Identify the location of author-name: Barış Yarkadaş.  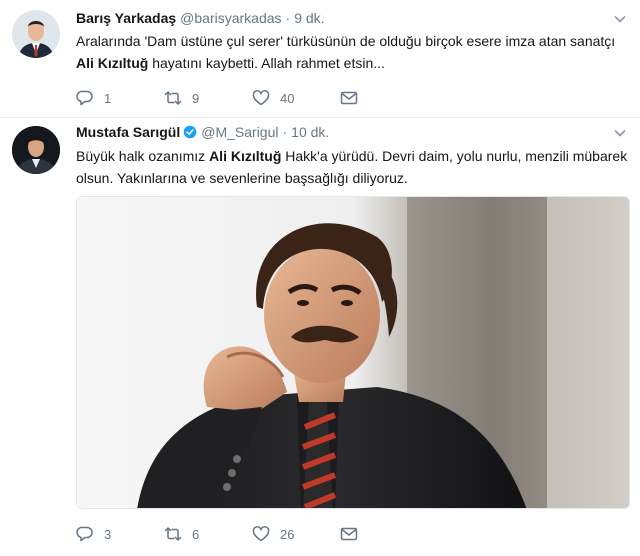
(126, 18).